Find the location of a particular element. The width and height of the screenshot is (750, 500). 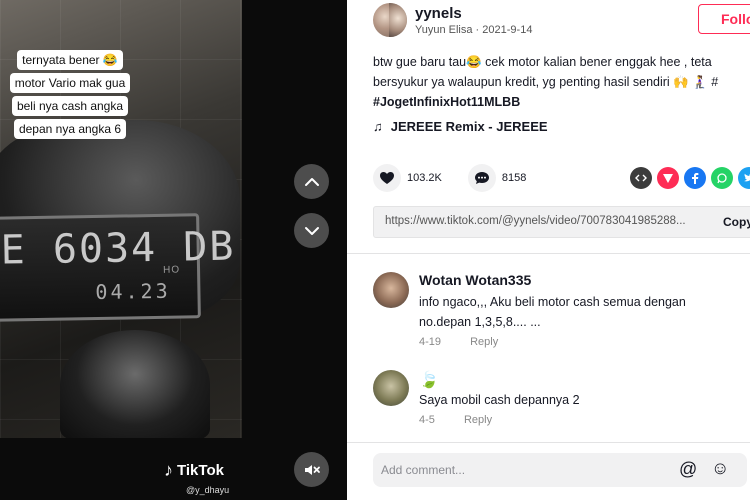

author-subline: Yuyun Elisa · 2021-9-14 is located at coordinates (473, 30).